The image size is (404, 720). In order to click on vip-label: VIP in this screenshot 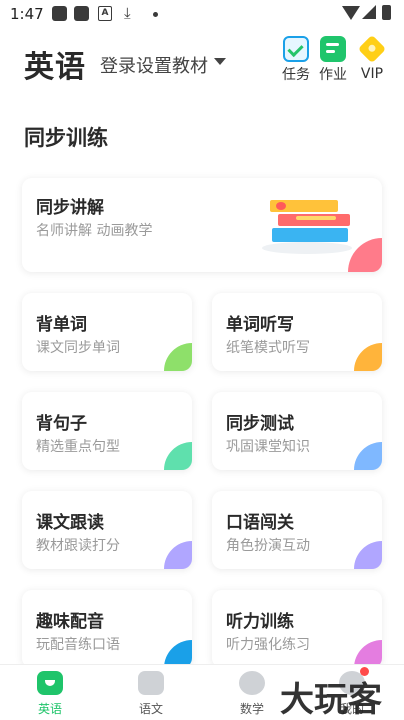, I will do `click(372, 74)`.